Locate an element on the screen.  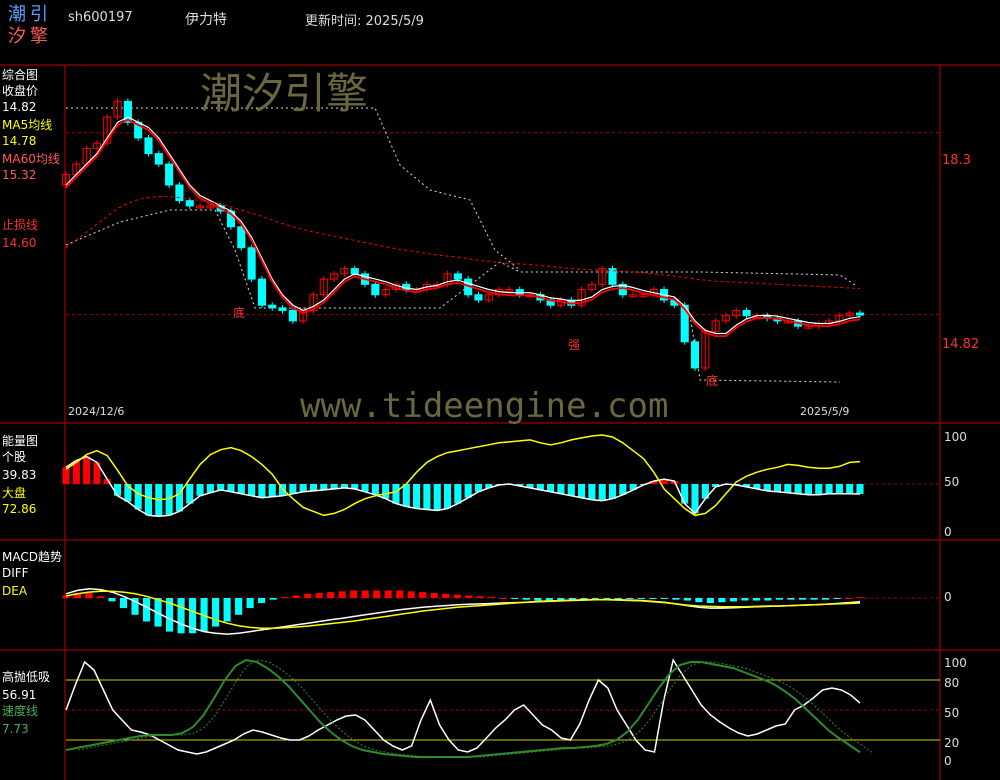
watermark-brand: 潮汐引擎 is located at coordinates (284, 93).